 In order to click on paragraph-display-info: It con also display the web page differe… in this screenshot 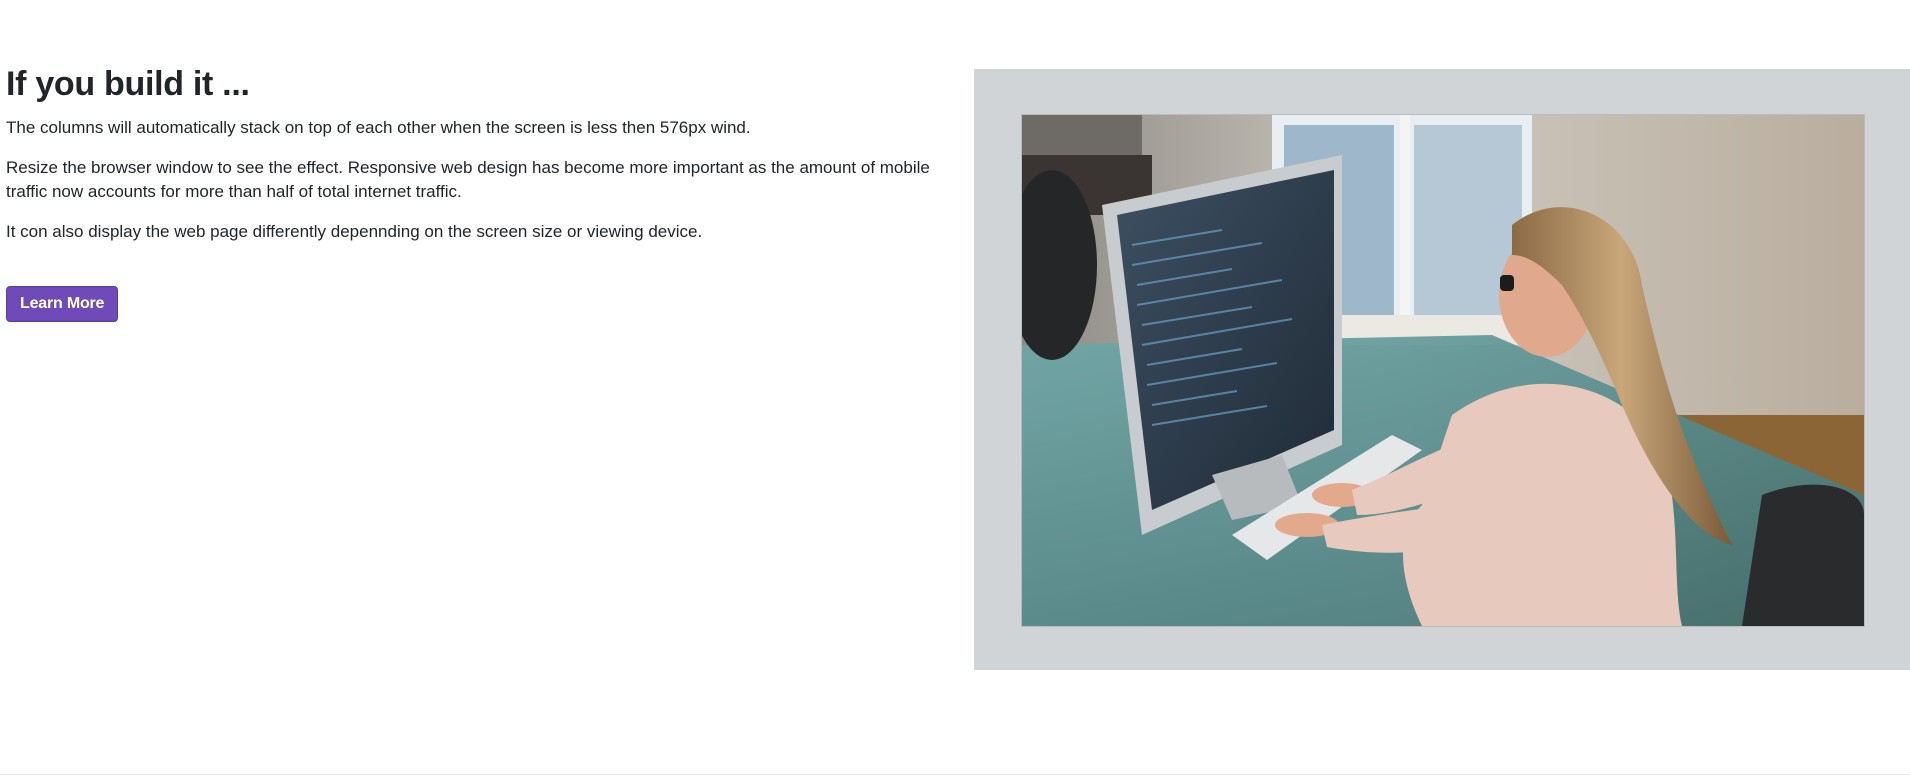, I will do `click(354, 231)`.